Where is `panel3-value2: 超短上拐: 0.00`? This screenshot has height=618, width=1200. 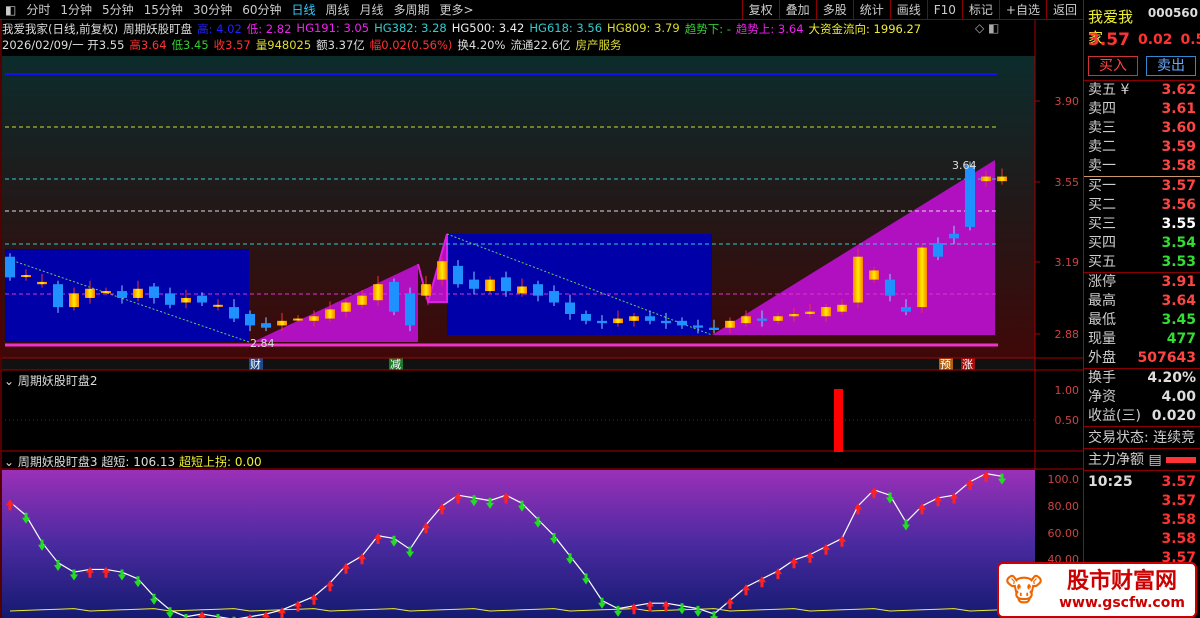 panel3-value2: 超短上拐: 0.00 is located at coordinates (220, 462).